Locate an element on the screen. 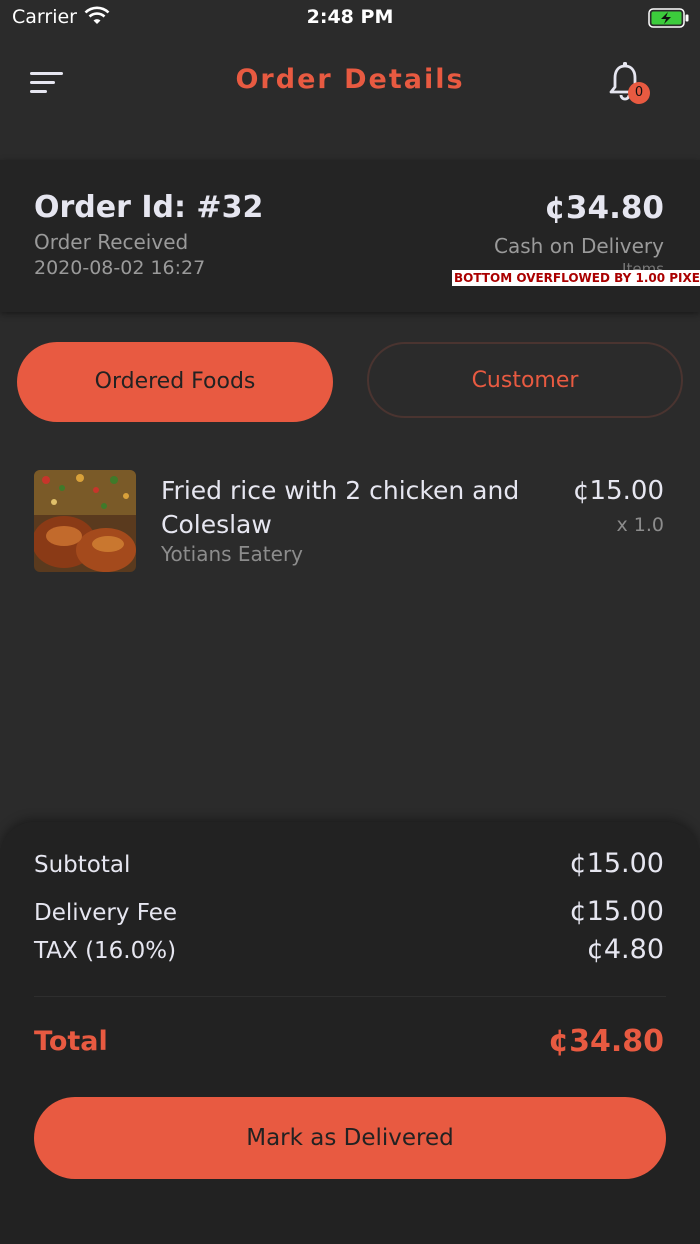  food-price: ¢15.00 is located at coordinates (618, 491).